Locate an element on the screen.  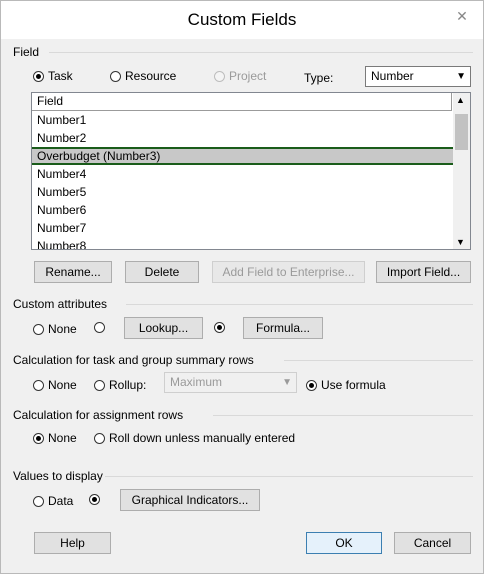
formula-radio is located at coordinates (219, 327).